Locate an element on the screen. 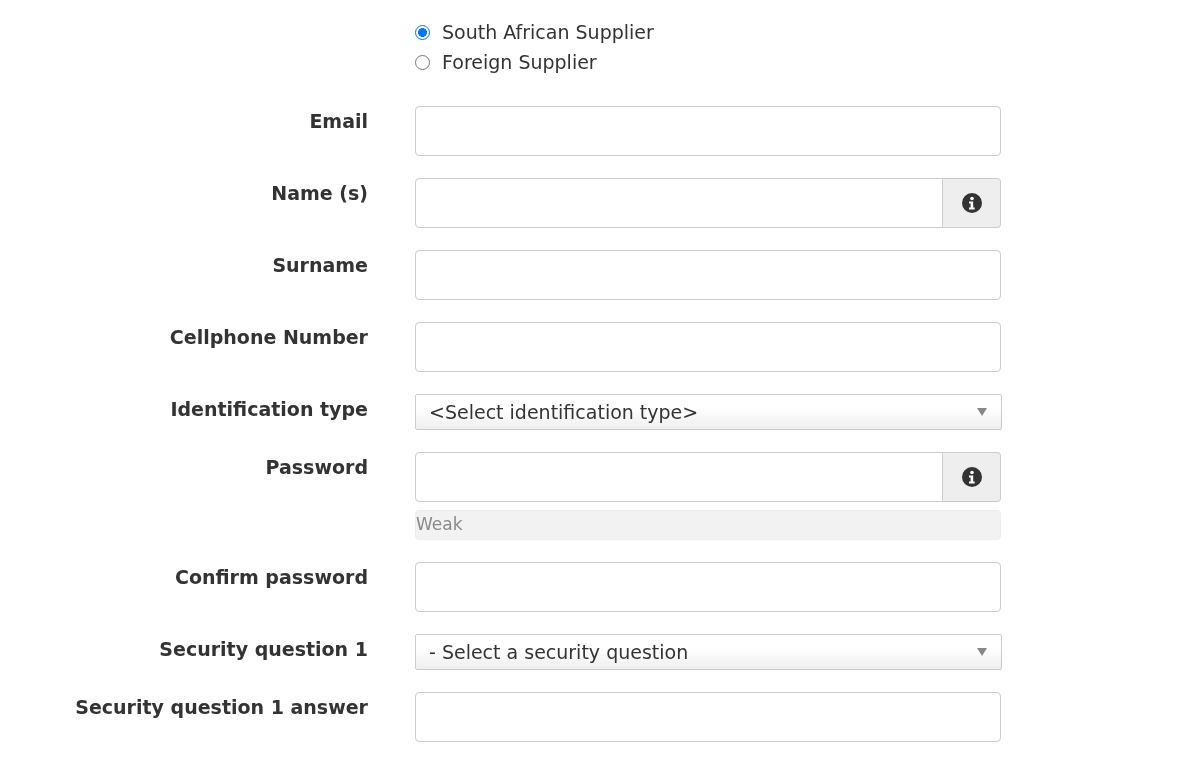  password-field is located at coordinates (679, 477).